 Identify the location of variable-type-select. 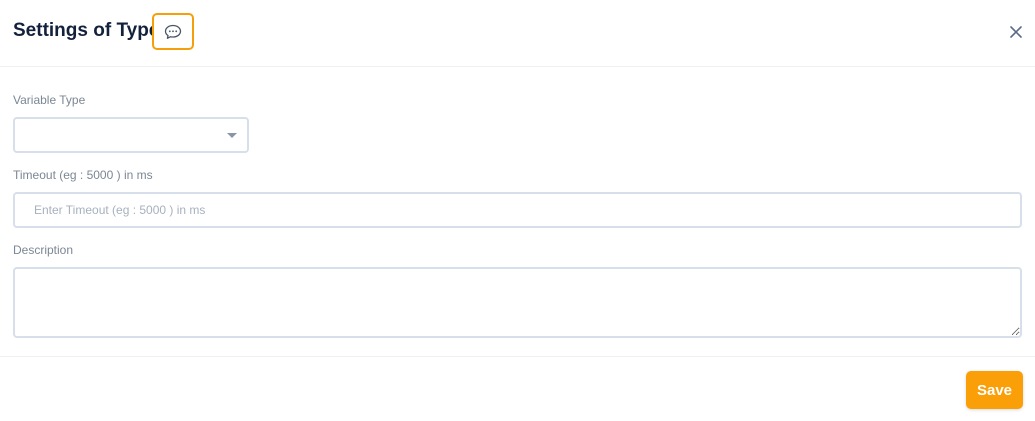
(131, 135).